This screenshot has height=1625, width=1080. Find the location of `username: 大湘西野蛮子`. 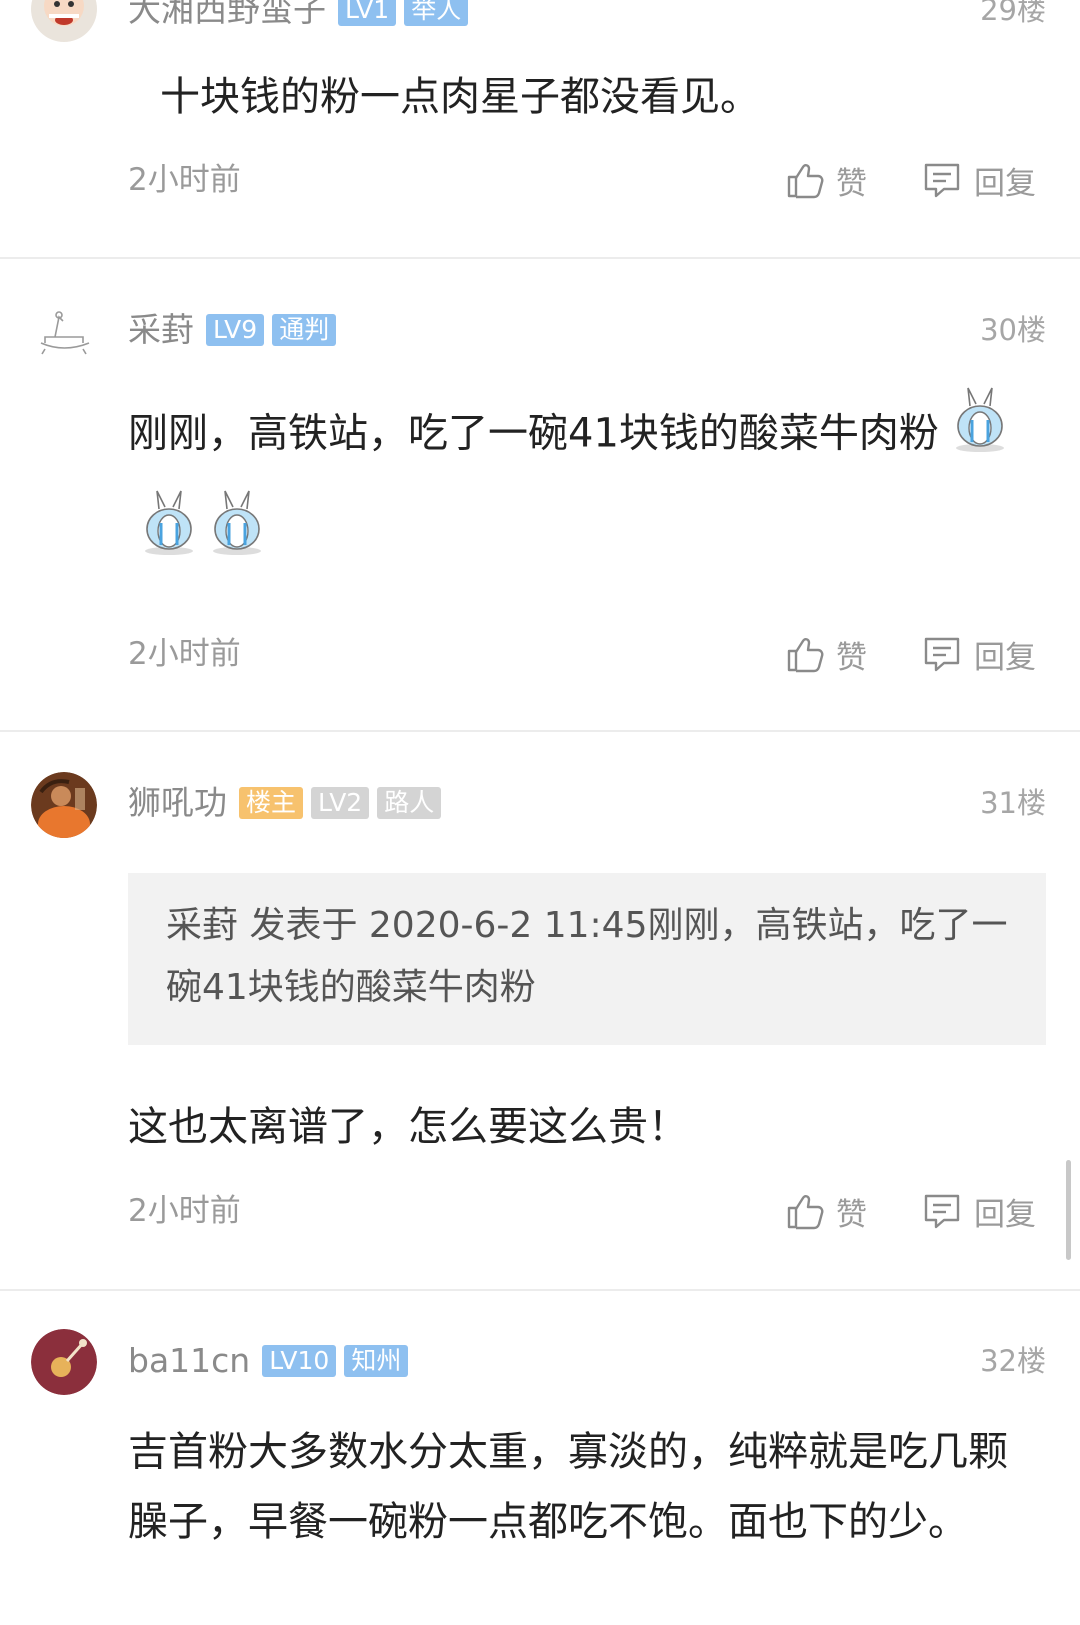

username: 大湘西野蛮子 is located at coordinates (227, 15).